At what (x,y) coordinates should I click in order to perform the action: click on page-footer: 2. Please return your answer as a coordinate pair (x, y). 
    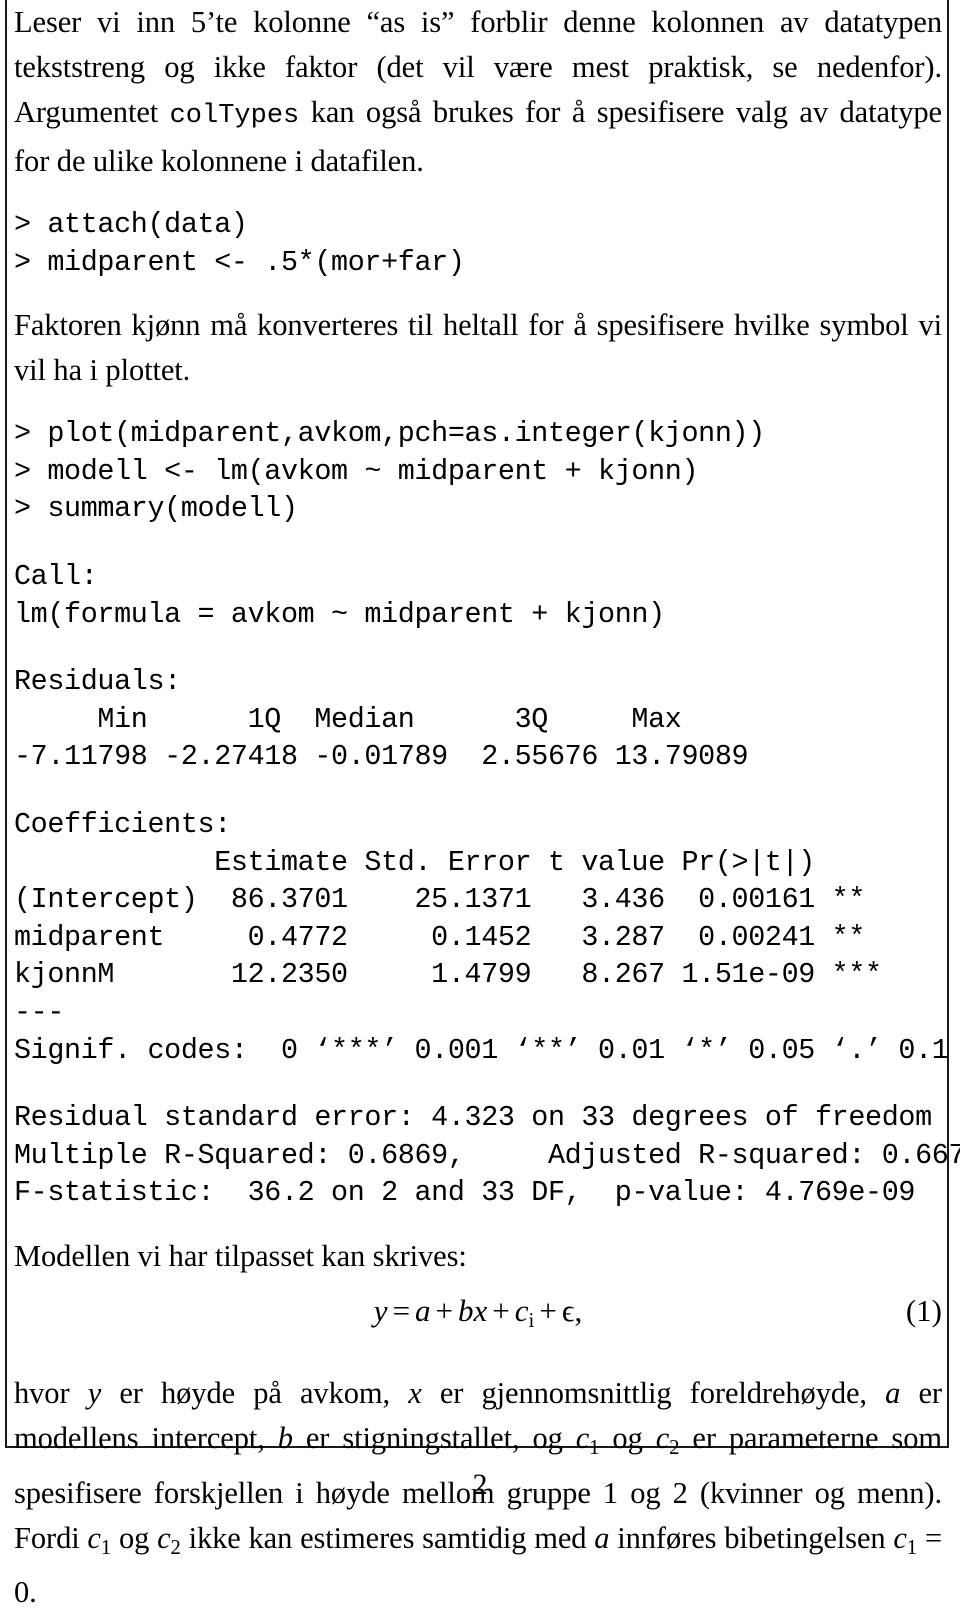
    Looking at the image, I should click on (480, 1485).